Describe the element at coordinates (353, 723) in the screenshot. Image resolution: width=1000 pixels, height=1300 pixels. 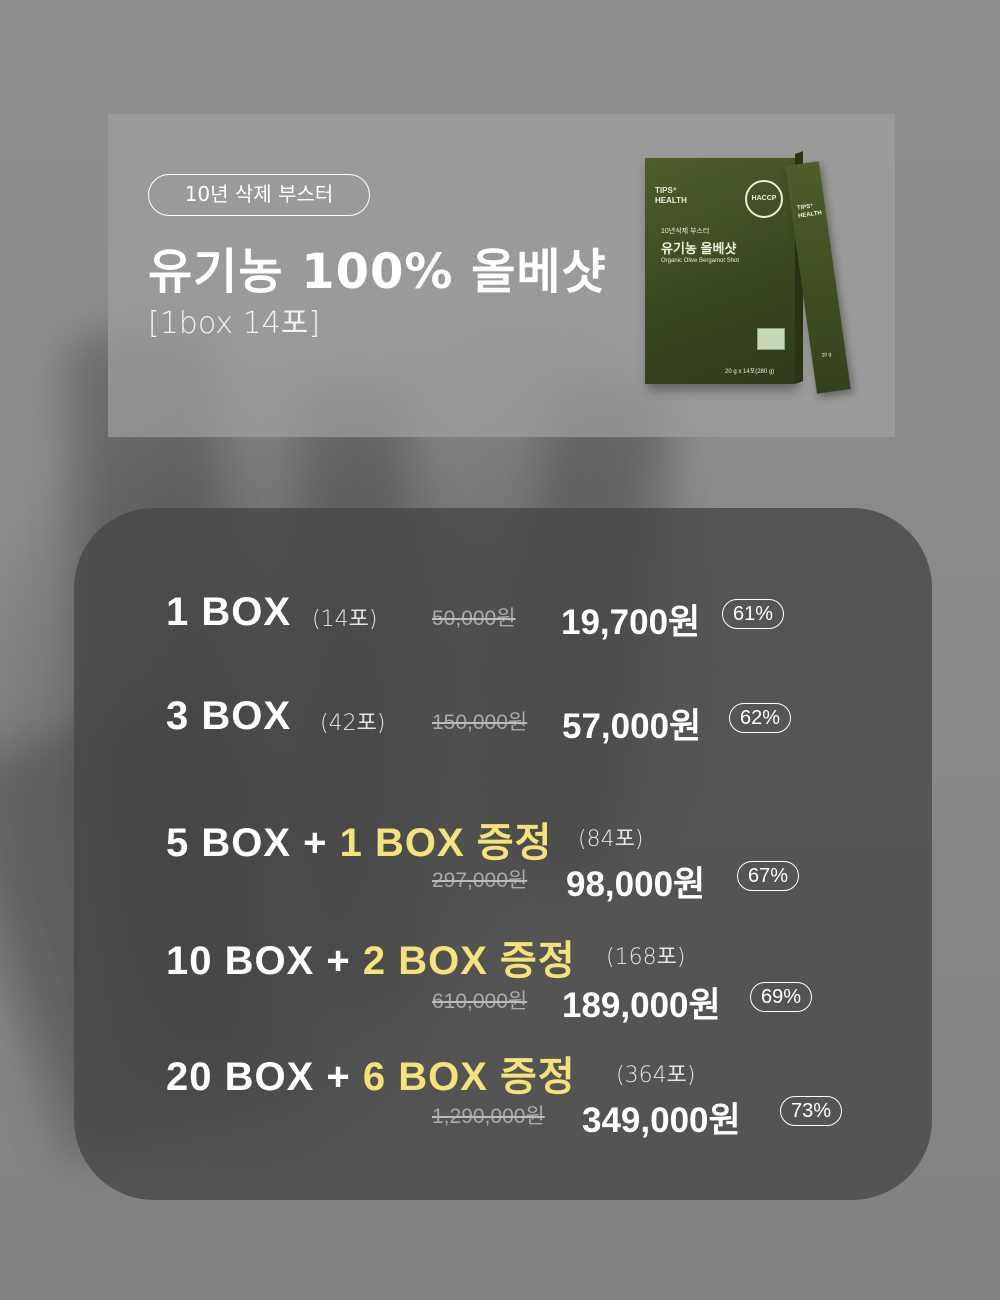
I see `offer-pack-count: (42포)` at that location.